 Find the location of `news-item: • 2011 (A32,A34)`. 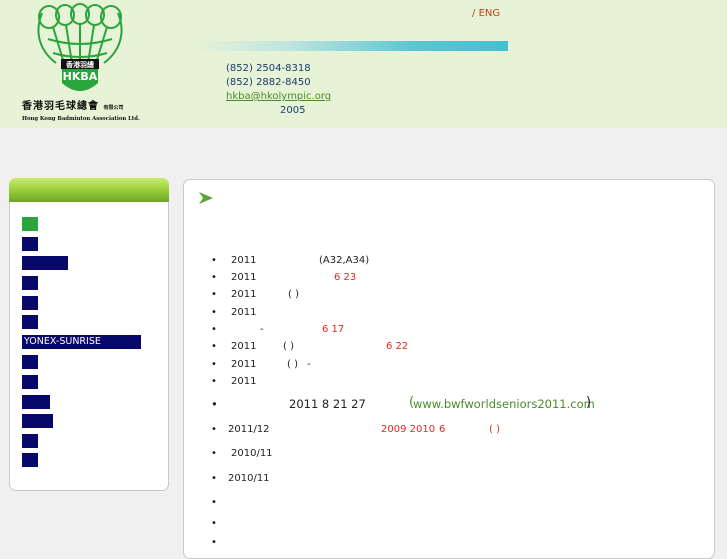

news-item: • 2011 (A32,A34) is located at coordinates (446, 262).